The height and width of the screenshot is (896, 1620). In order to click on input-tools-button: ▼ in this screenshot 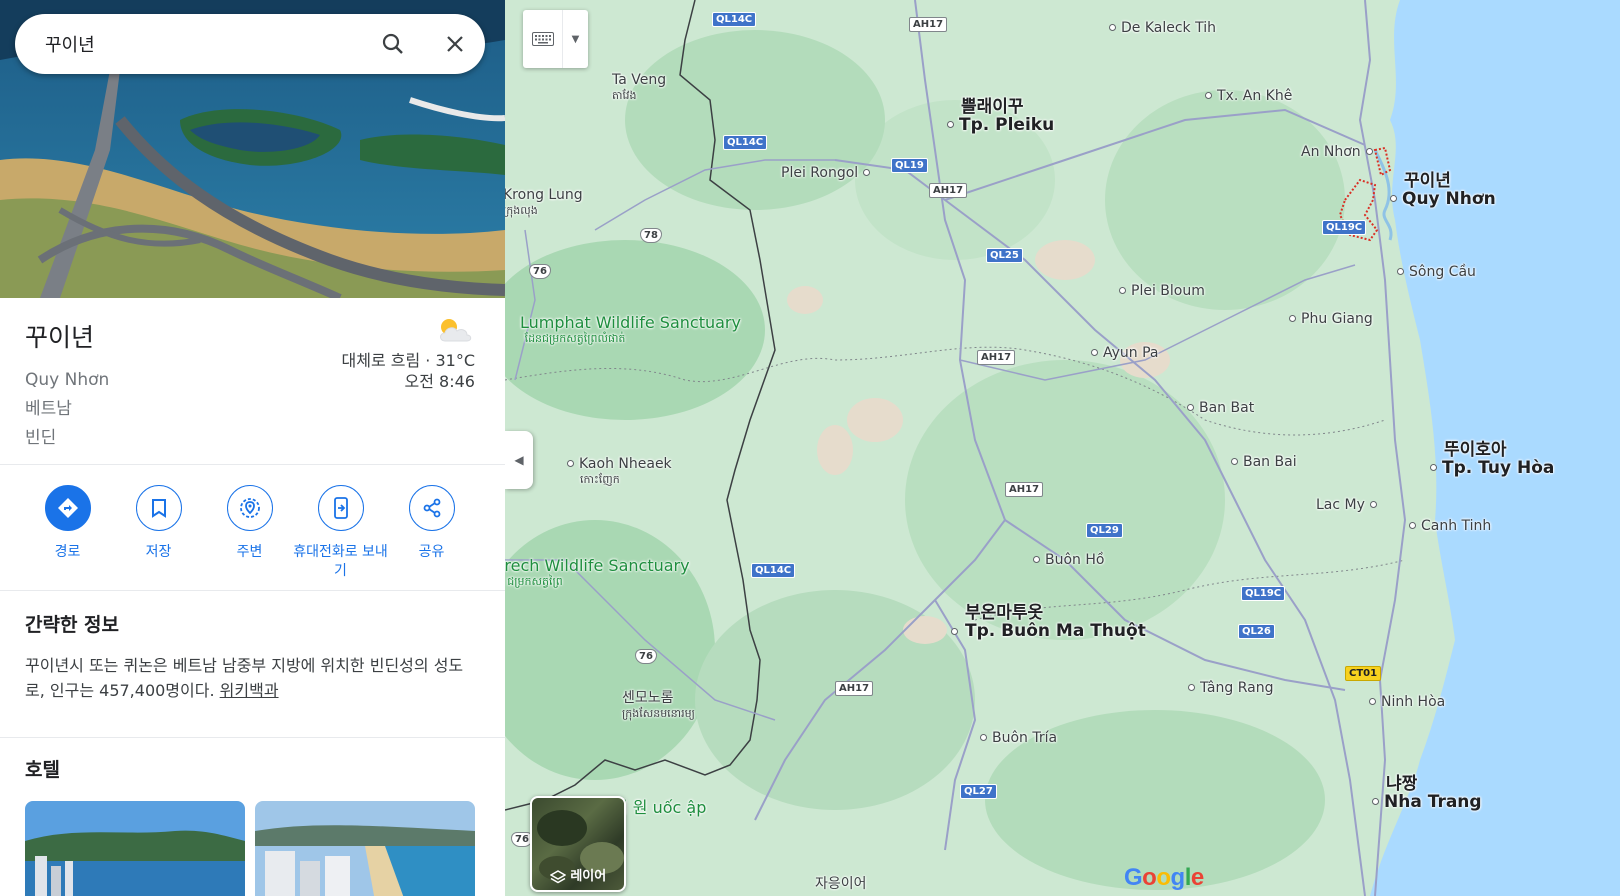, I will do `click(555, 39)`.